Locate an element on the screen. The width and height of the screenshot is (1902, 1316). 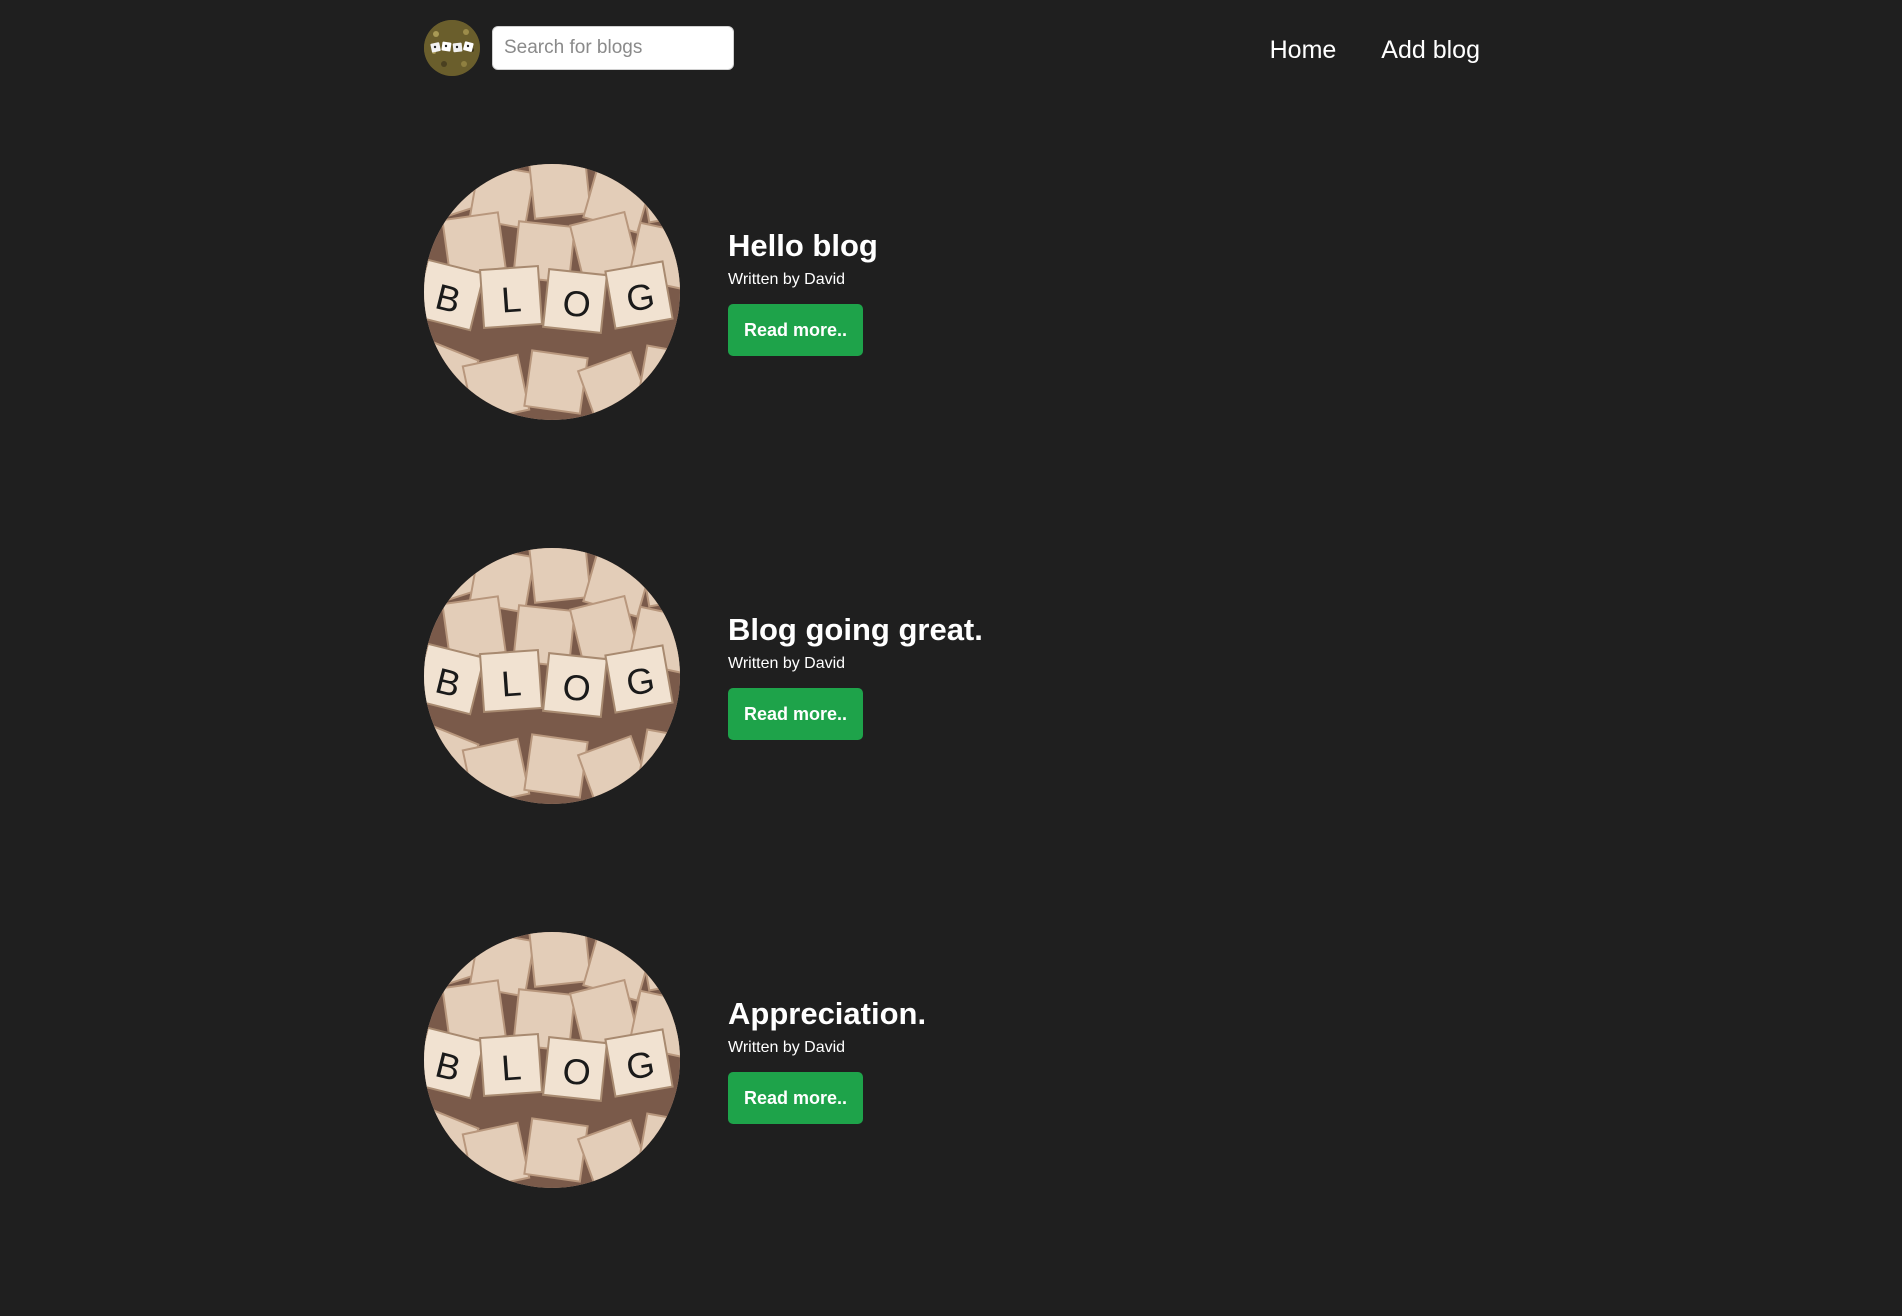
blog-logo-icon is located at coordinates (452, 48).